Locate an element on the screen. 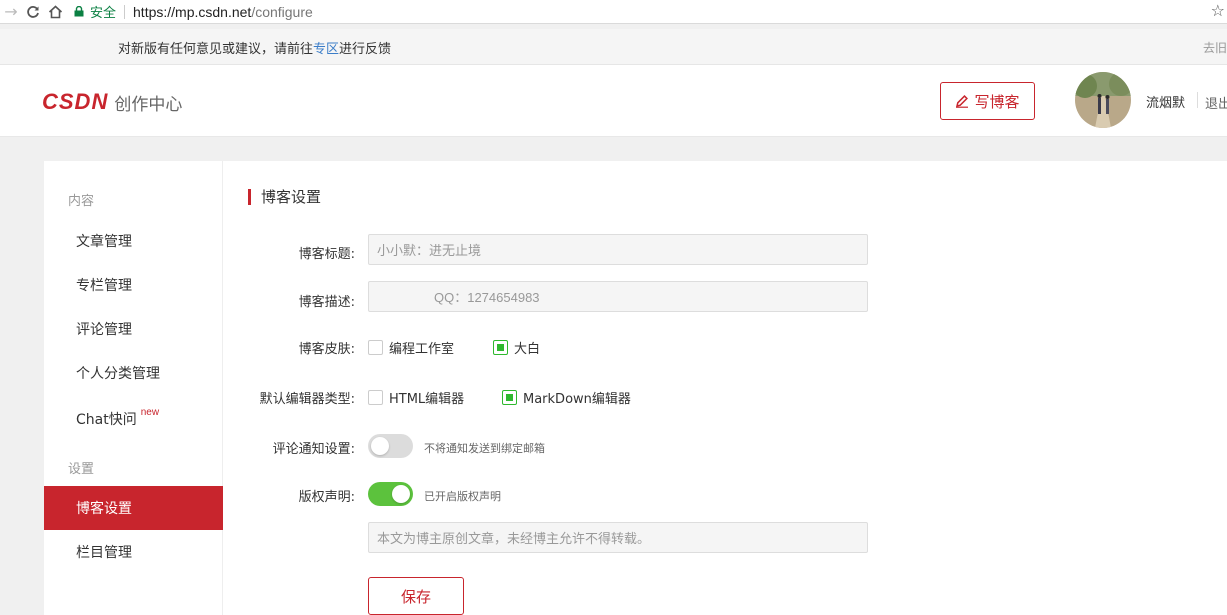  sidebar-item-label: 评论管理 is located at coordinates (104, 330).